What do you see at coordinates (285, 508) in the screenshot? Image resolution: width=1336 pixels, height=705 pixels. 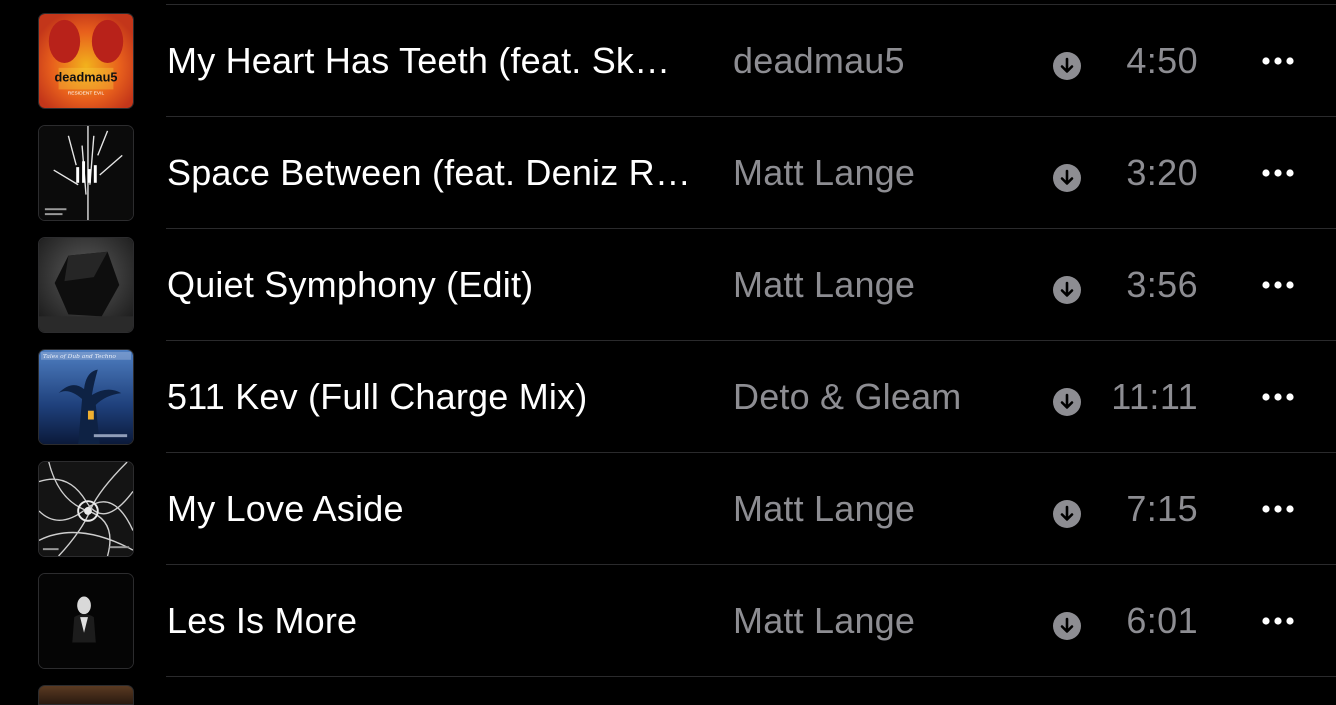 I see `song-title: My Love Aside` at bounding box center [285, 508].